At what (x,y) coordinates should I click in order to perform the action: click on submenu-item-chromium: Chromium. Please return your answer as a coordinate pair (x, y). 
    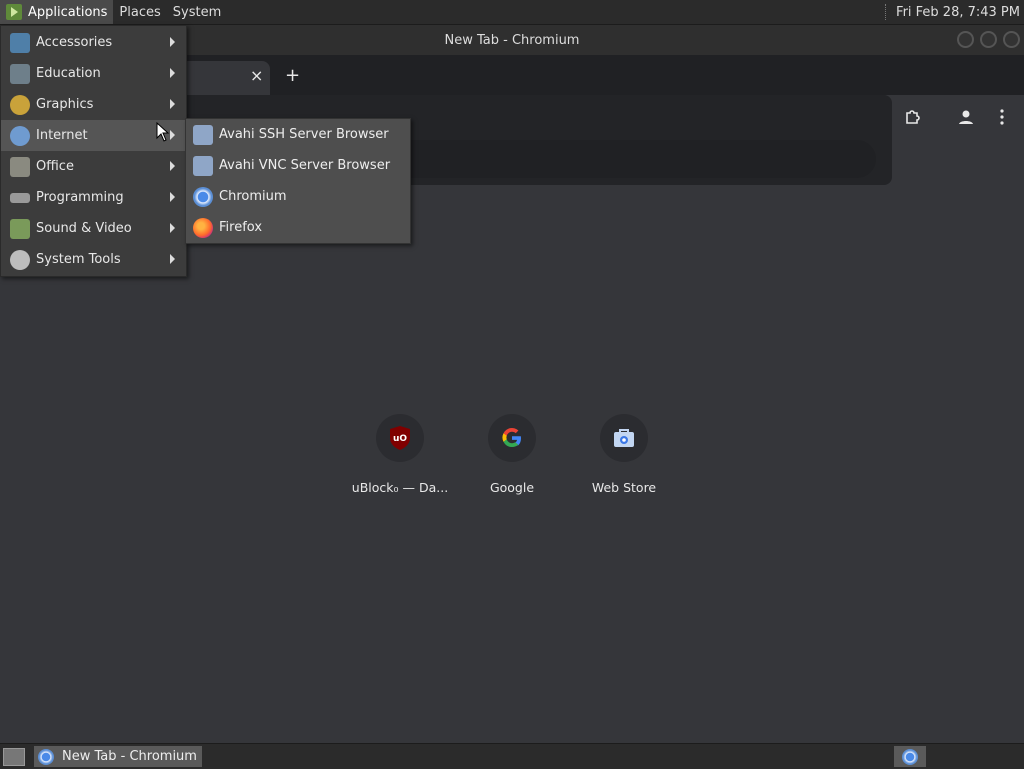
    Looking at the image, I should click on (298, 196).